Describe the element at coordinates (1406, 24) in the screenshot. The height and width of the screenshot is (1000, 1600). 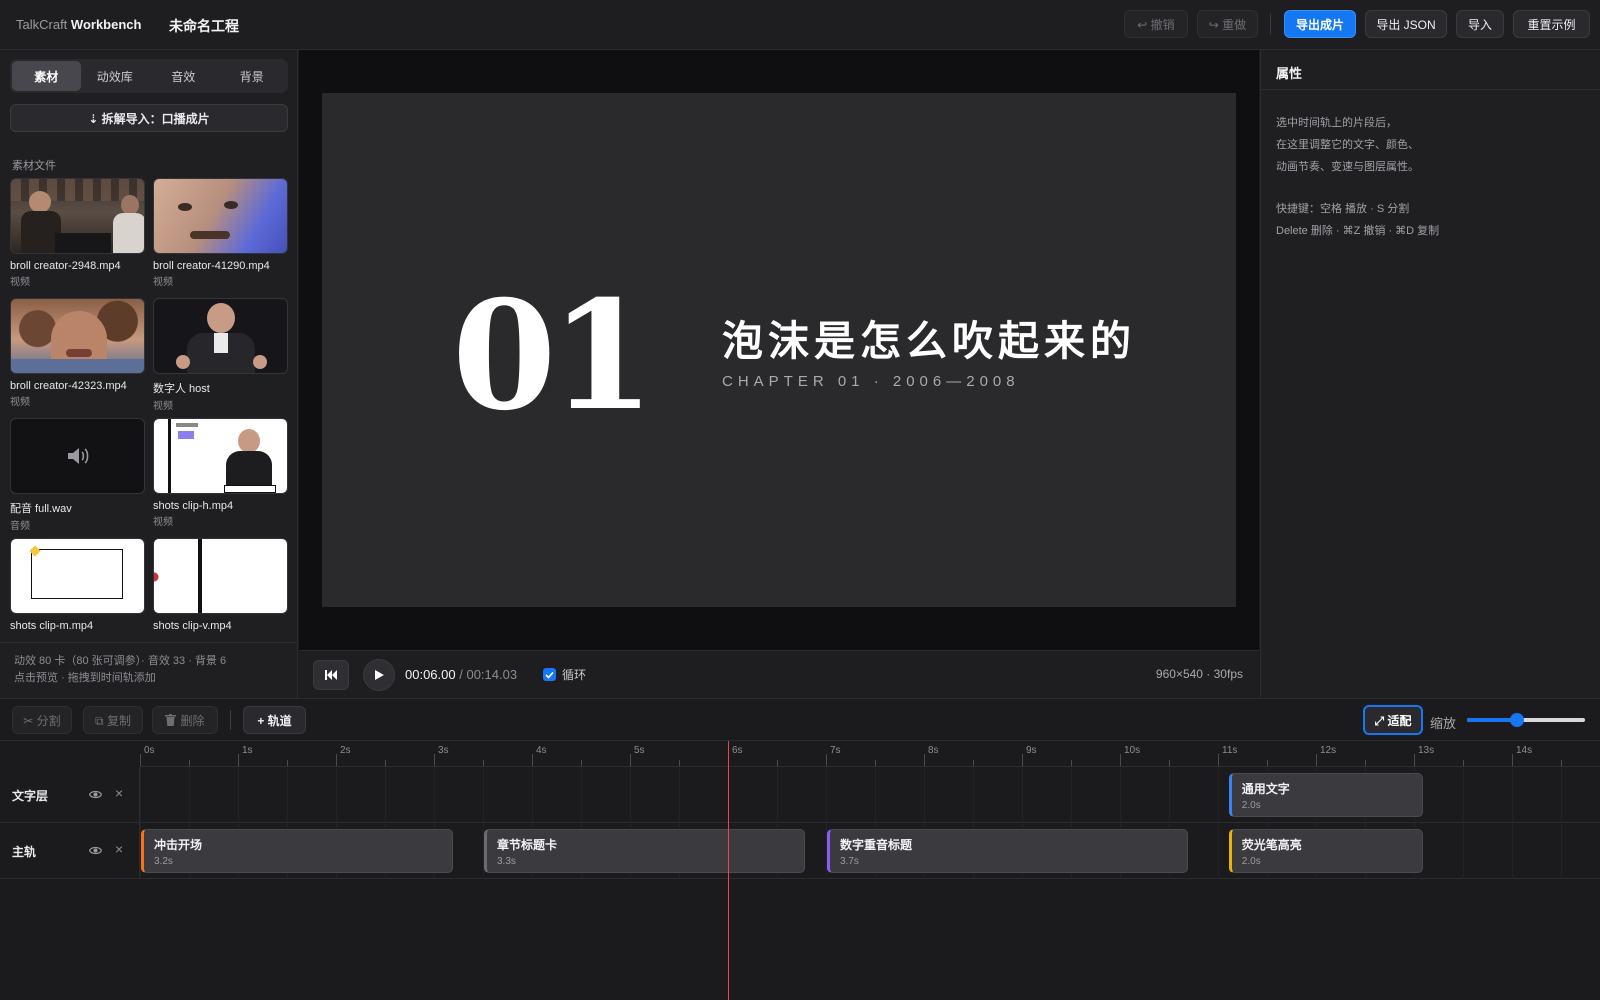
I see `export-json-button: 导出 JSON` at that location.